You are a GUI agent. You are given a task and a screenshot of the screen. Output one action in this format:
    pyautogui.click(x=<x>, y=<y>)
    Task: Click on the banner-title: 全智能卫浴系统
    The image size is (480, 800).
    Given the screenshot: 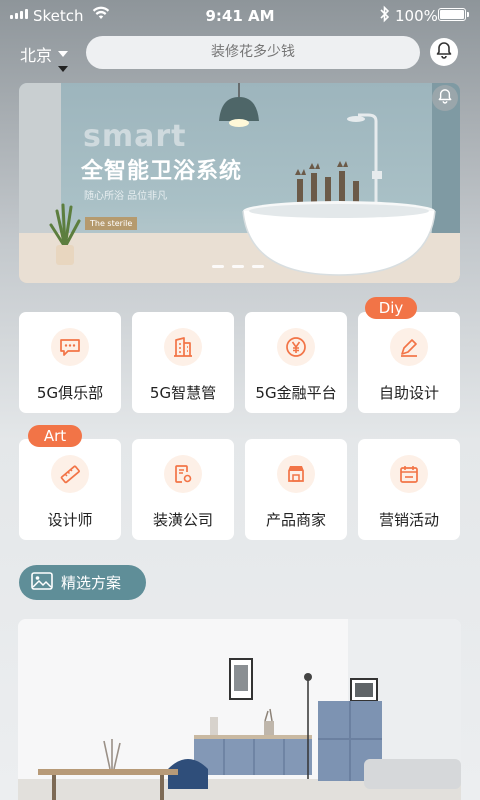 What is the action you would take?
    pyautogui.click(x=162, y=171)
    